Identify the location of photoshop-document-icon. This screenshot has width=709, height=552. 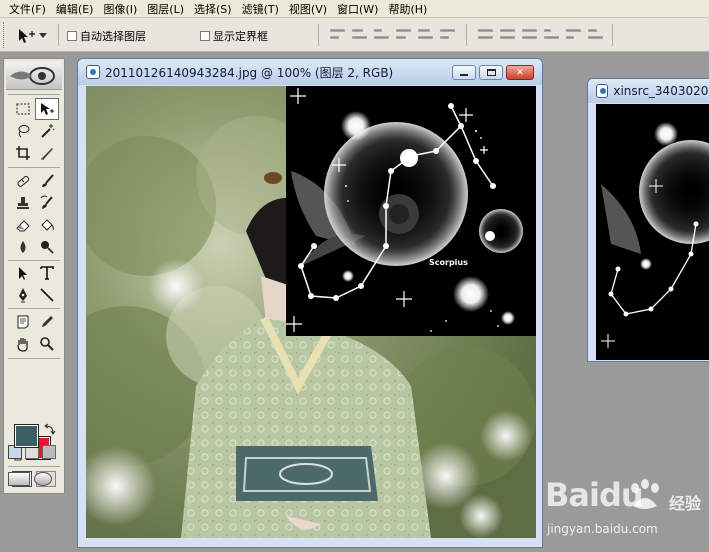
(602, 91).